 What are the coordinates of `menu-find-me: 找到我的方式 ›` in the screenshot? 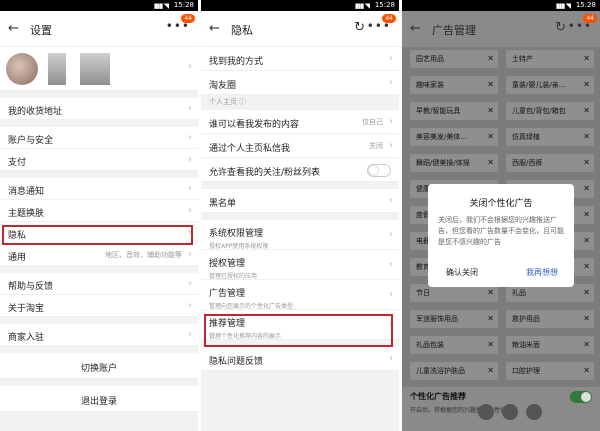 It's located at (300, 59).